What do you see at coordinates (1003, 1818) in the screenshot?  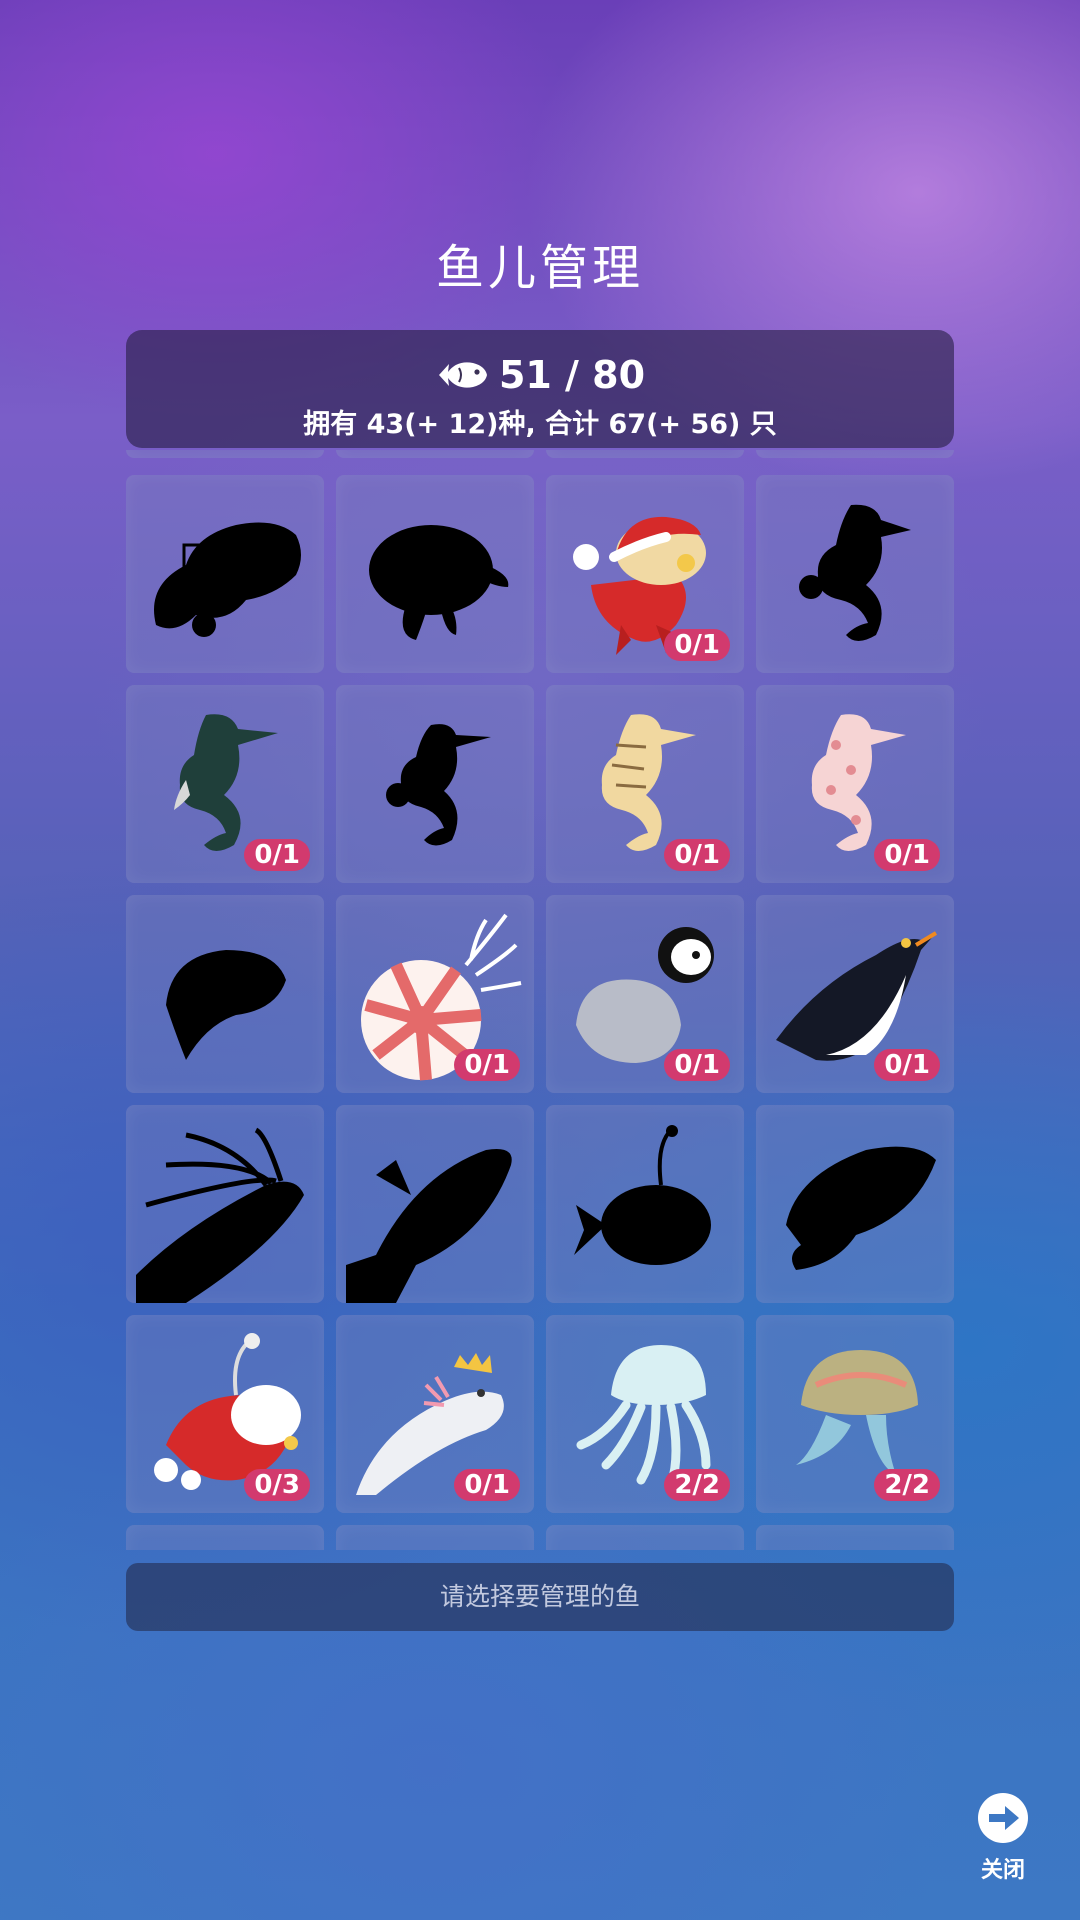 I see `arrow-right-circle-icon` at bounding box center [1003, 1818].